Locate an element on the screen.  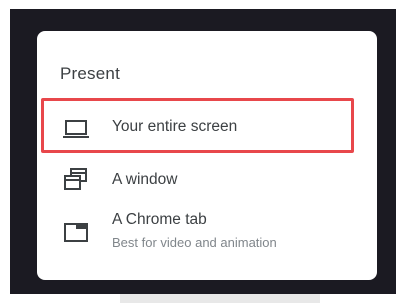
menu-title: Present is located at coordinates (90, 73).